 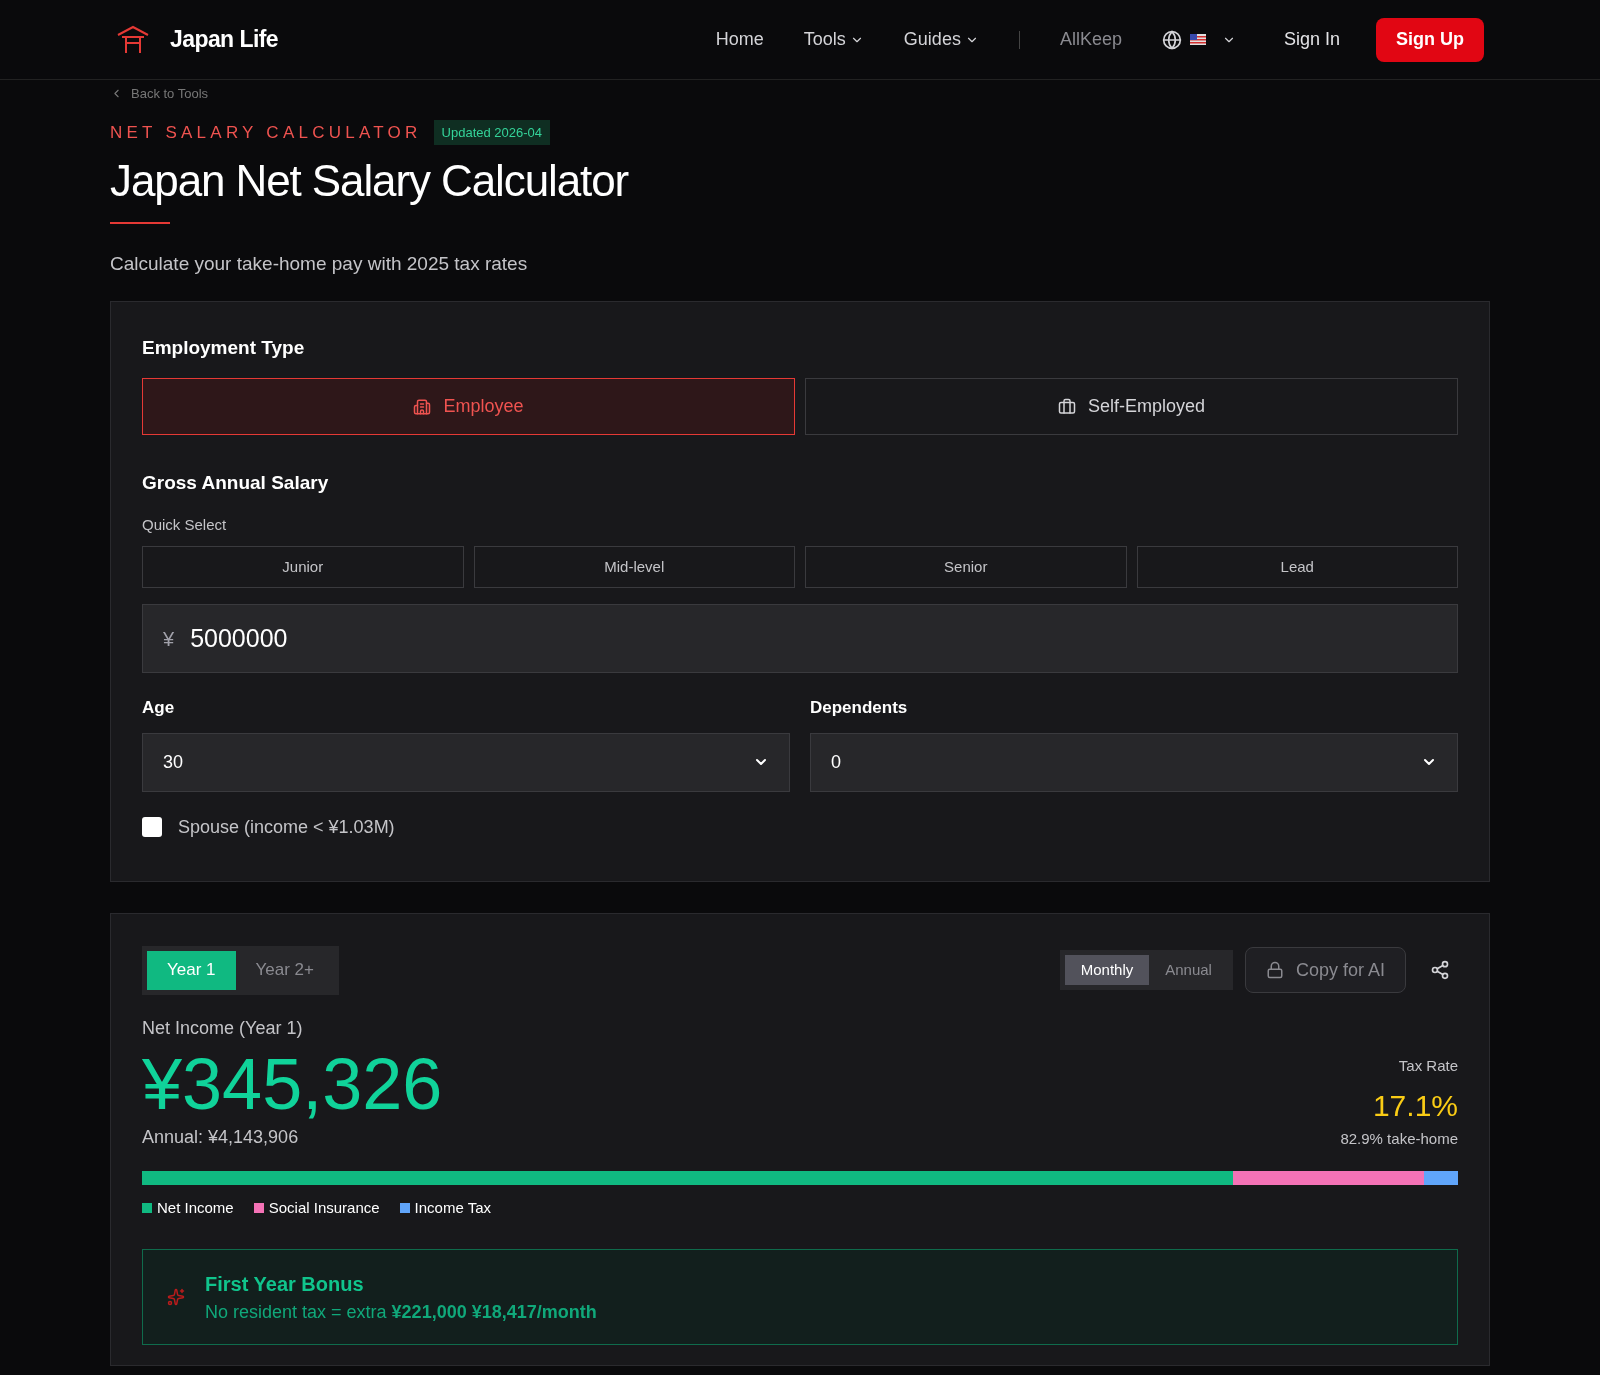 What do you see at coordinates (1440, 970) in the screenshot?
I see `share-icon` at bounding box center [1440, 970].